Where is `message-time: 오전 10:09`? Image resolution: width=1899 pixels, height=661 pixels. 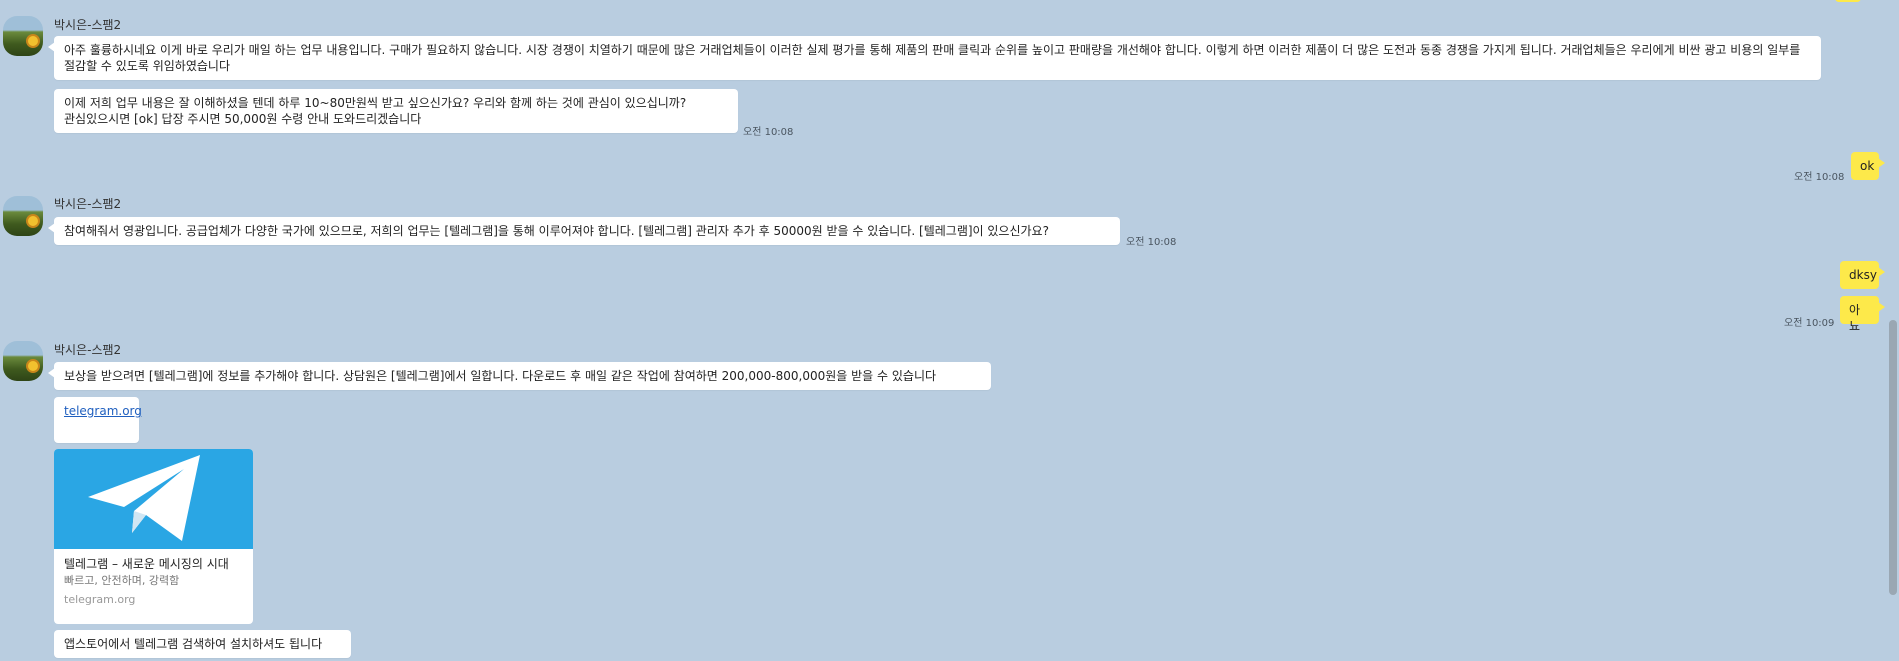
message-time: 오전 10:09 is located at coordinates (1809, 323).